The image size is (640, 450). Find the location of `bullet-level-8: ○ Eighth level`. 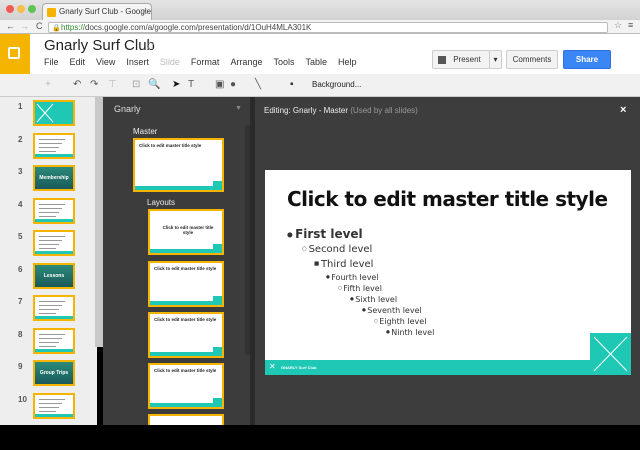

bullet-level-8: ○ Eighth level is located at coordinates (400, 321).